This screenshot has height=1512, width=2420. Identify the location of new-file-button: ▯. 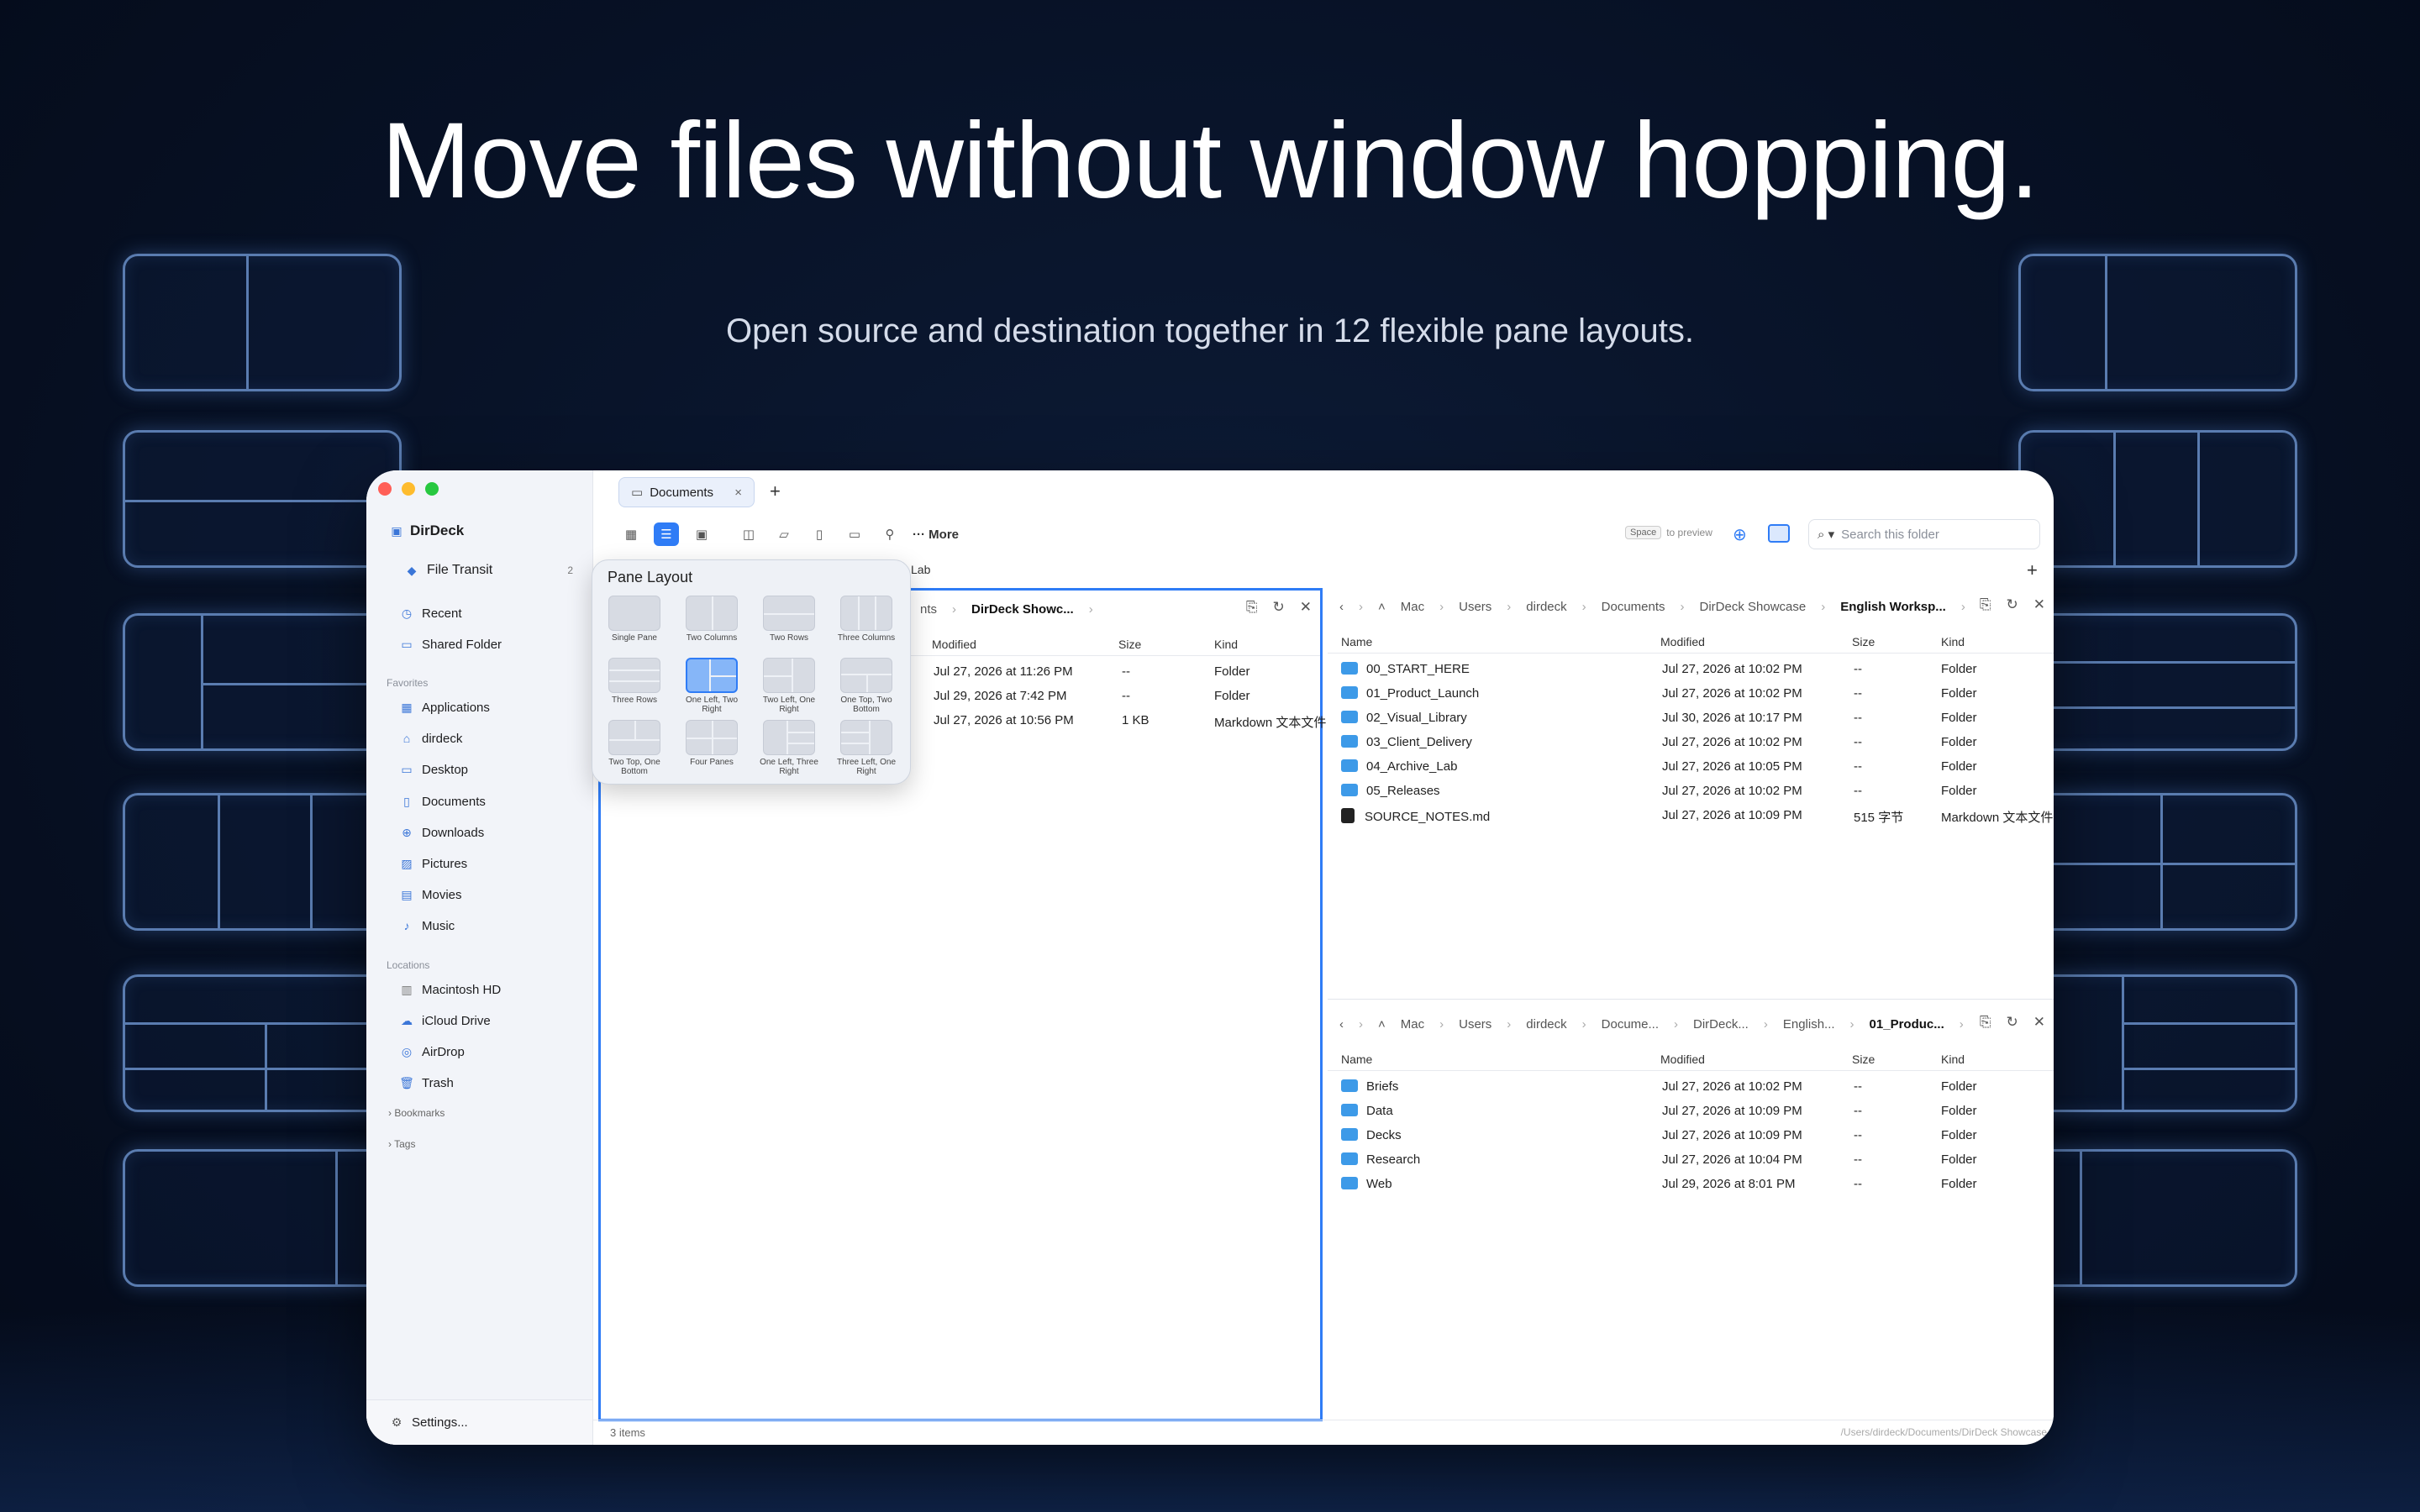
(819, 534).